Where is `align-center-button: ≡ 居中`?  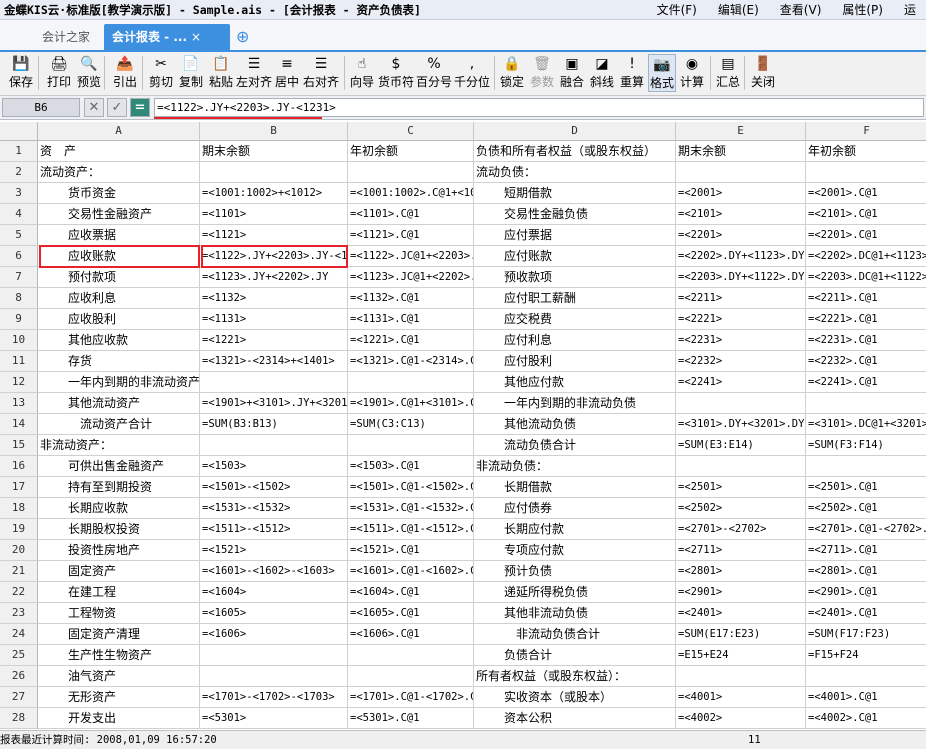 align-center-button: ≡ 居中 is located at coordinates (287, 73).